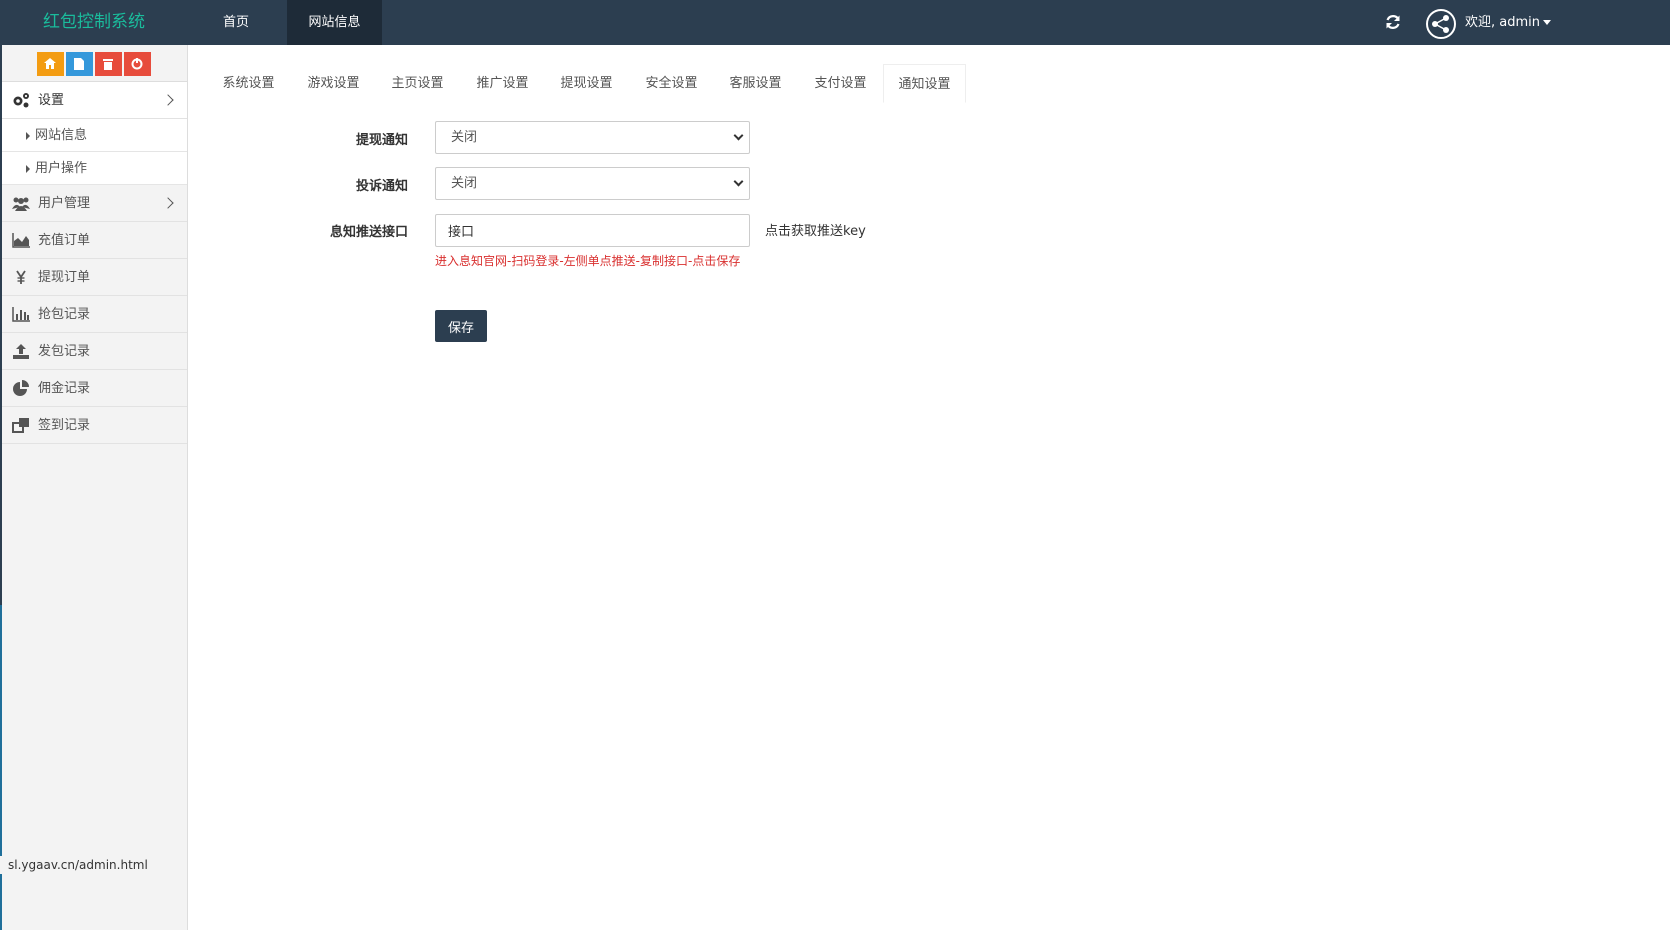  I want to click on users-icon, so click(21, 204).